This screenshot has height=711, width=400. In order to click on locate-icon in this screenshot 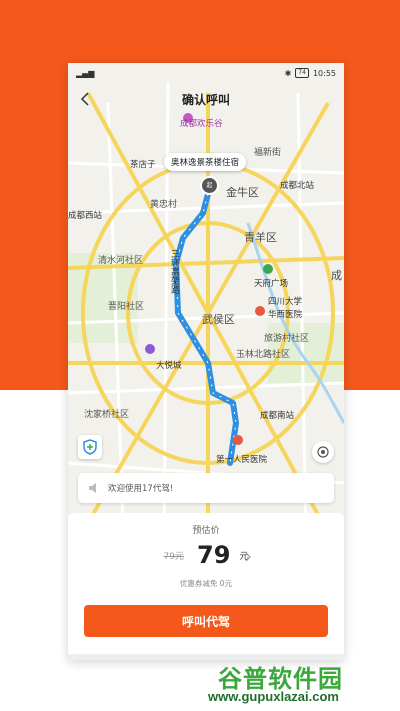, I will do `click(323, 452)`.